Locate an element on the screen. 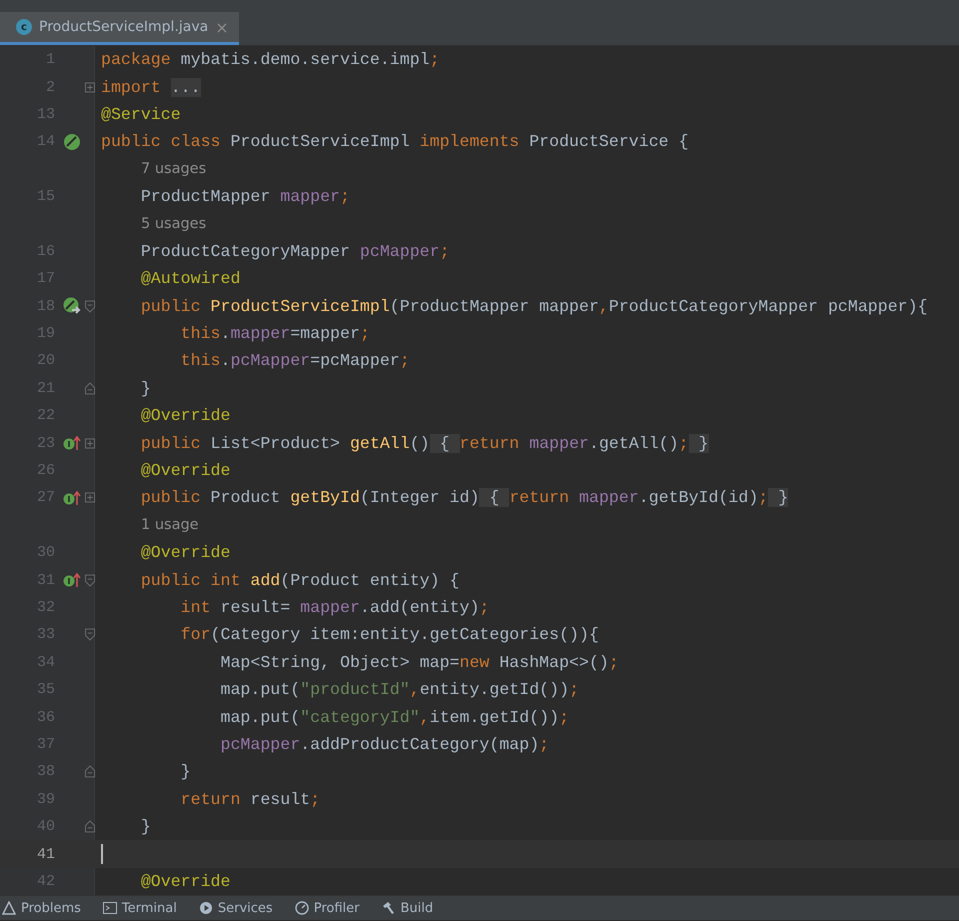 This screenshot has width=959, height=921. usage-hint: 7 usages is located at coordinates (150, 169).